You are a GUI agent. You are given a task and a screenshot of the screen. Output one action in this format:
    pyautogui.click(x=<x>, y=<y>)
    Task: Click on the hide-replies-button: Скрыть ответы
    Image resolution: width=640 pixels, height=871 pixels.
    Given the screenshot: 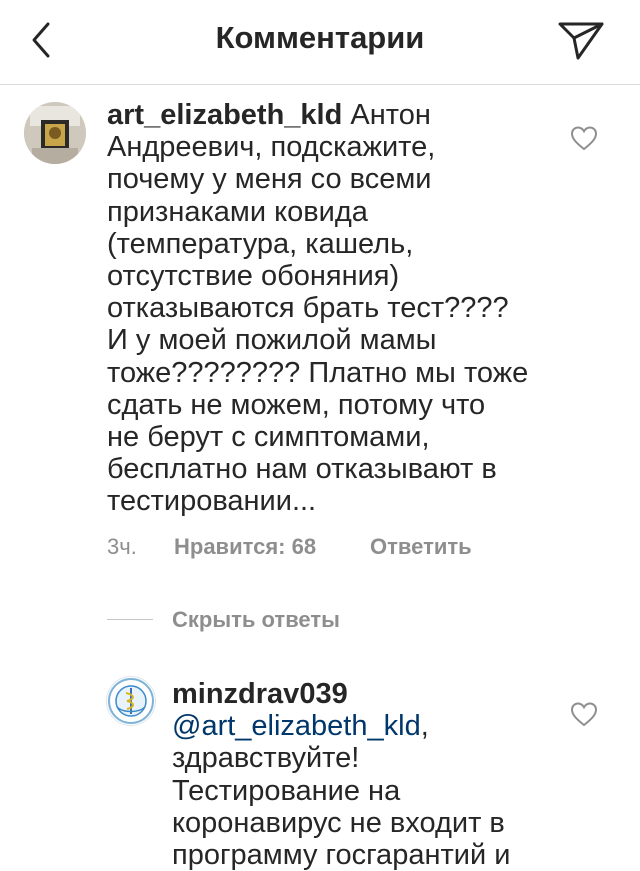 What is the action you would take?
    pyautogui.click(x=256, y=620)
    